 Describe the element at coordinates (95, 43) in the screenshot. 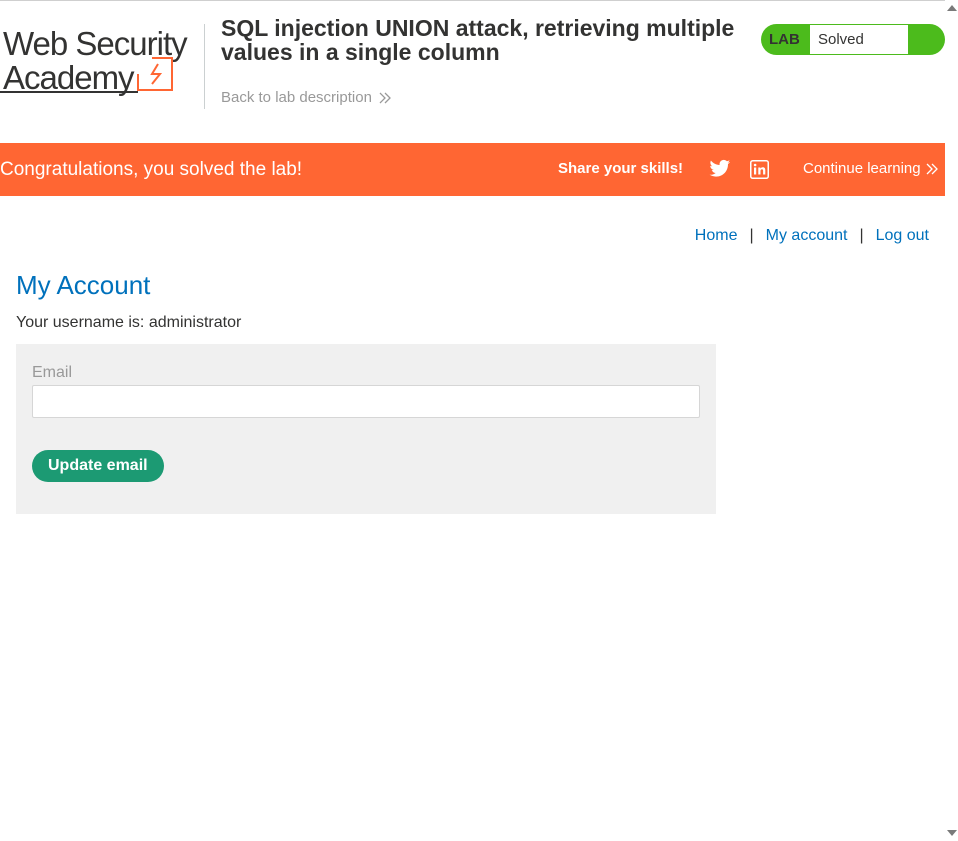

I see `svg-text: Web Security` at that location.